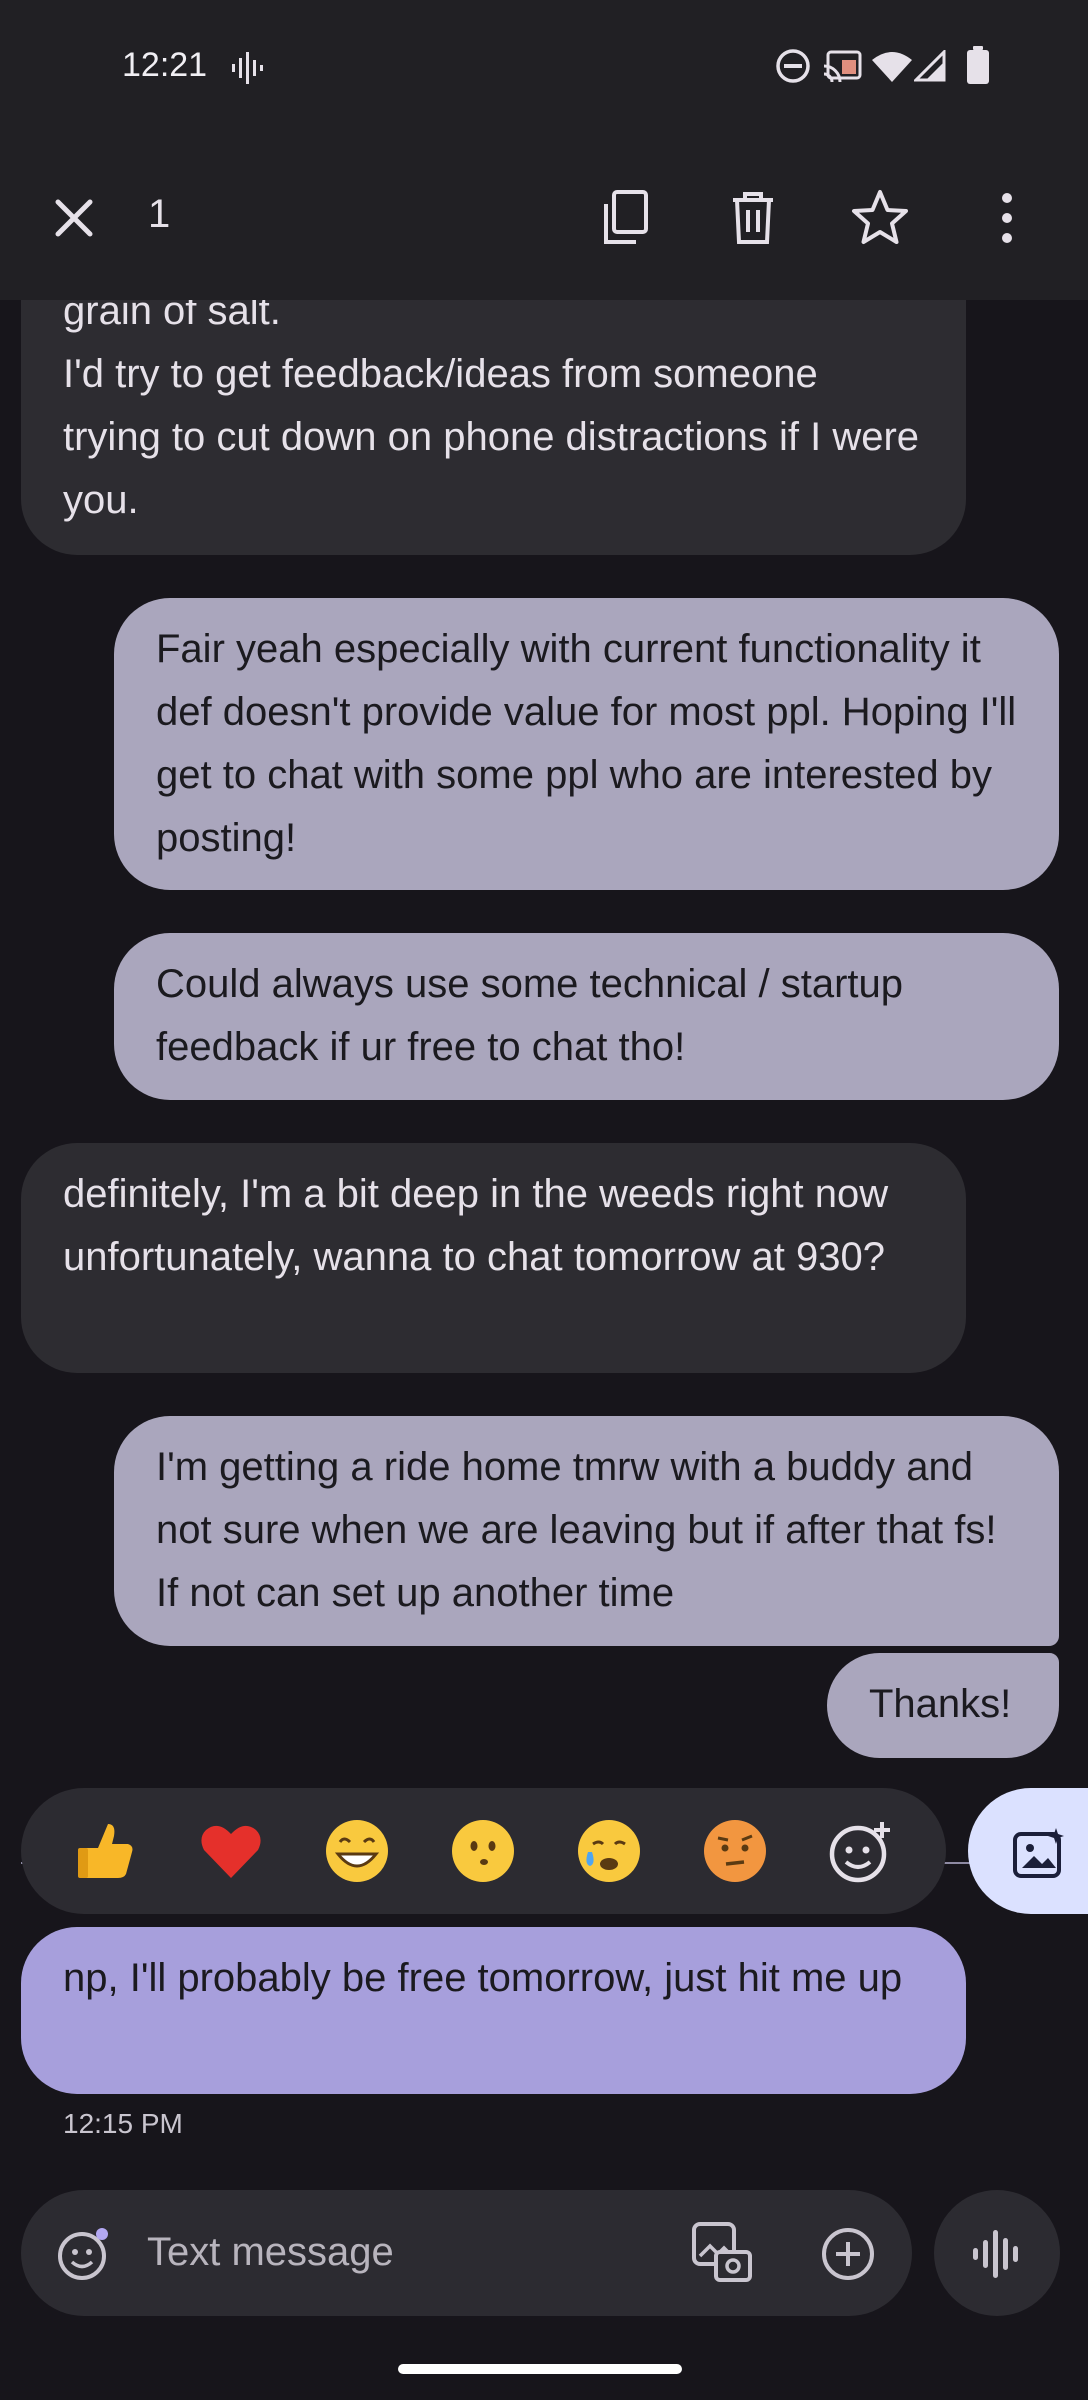 The image size is (1088, 2400). What do you see at coordinates (842, 66) in the screenshot?
I see `cast-icon` at bounding box center [842, 66].